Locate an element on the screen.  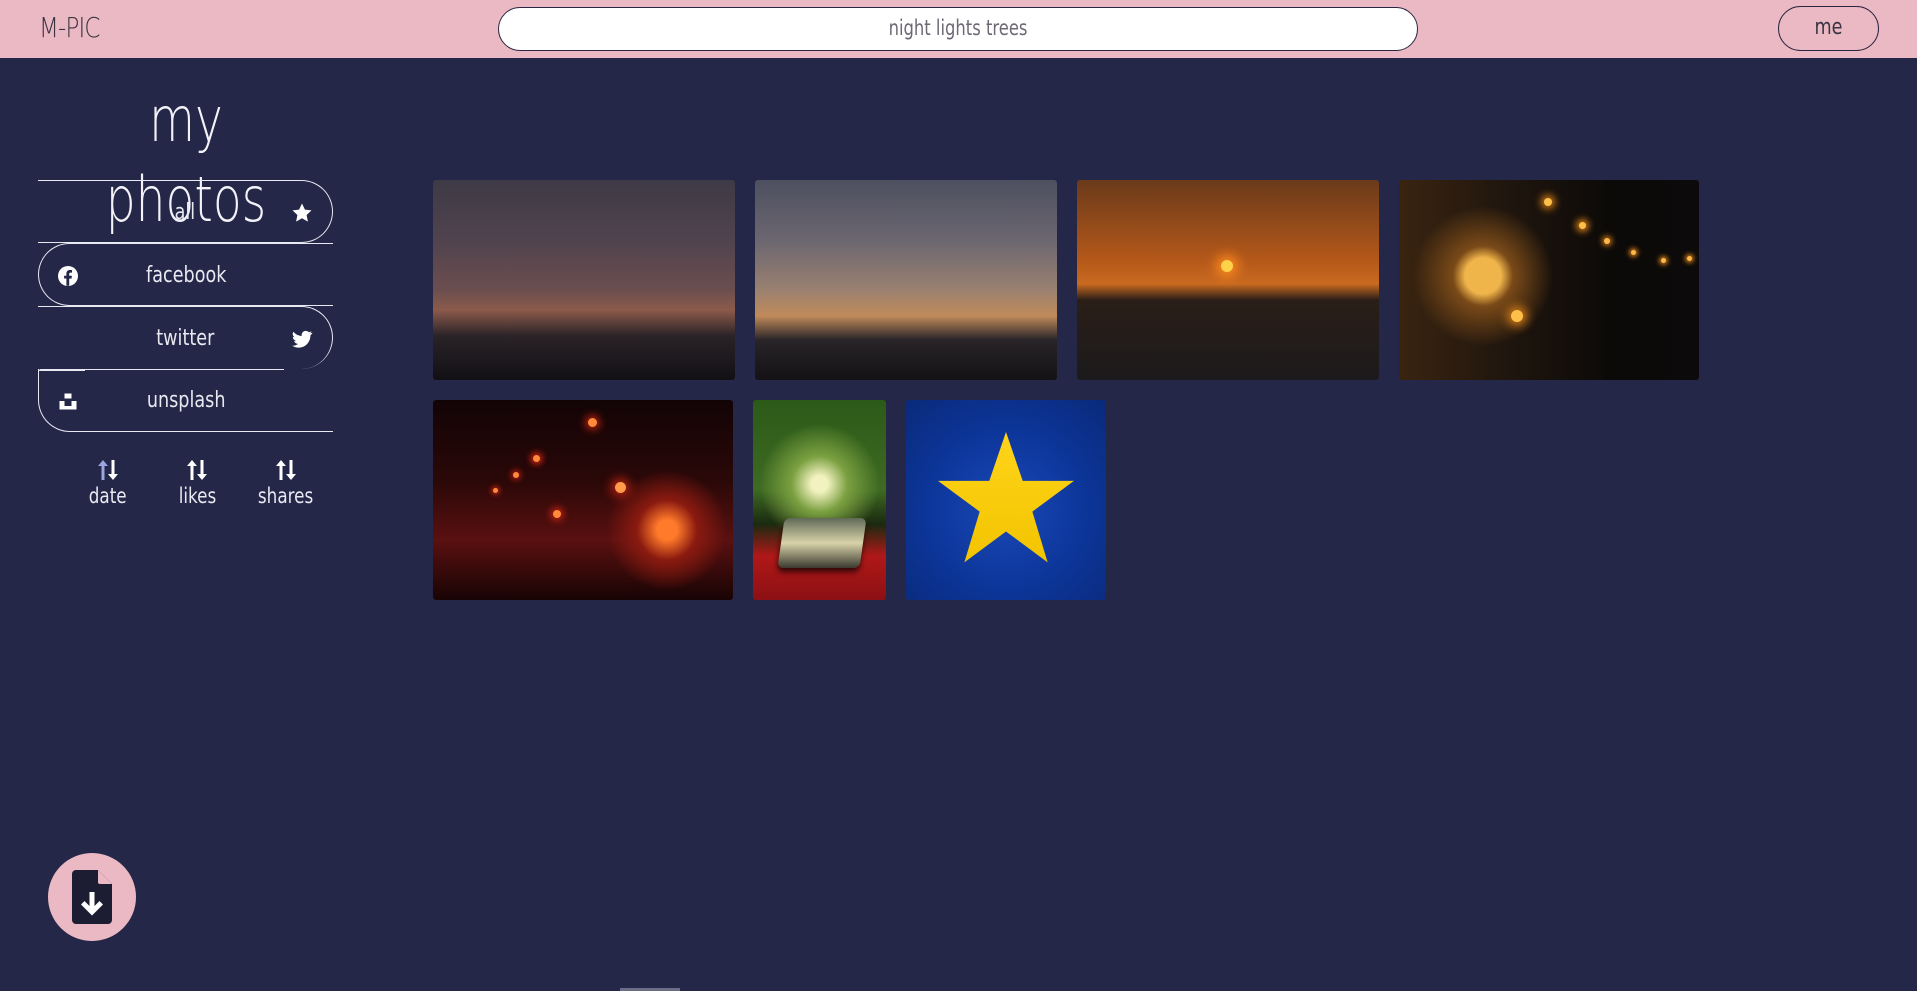
unsplash-icon is located at coordinates (68, 401).